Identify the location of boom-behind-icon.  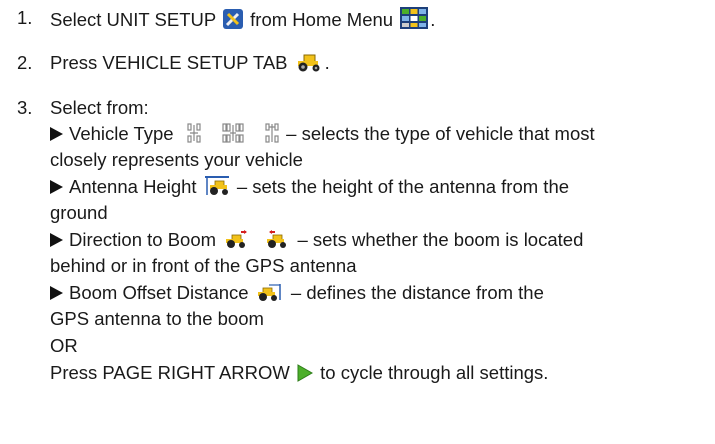
(236, 239).